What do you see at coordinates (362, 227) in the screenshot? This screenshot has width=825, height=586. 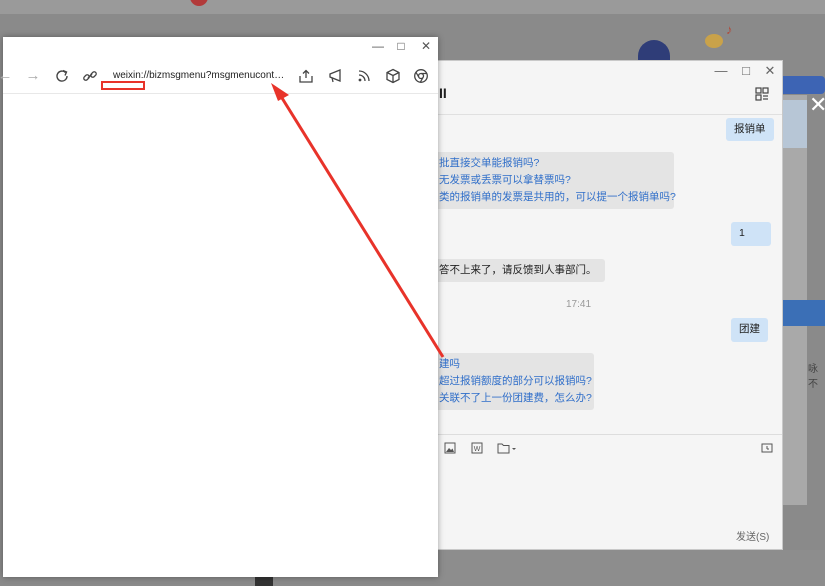 I see `annotation-arrow-line` at bounding box center [362, 227].